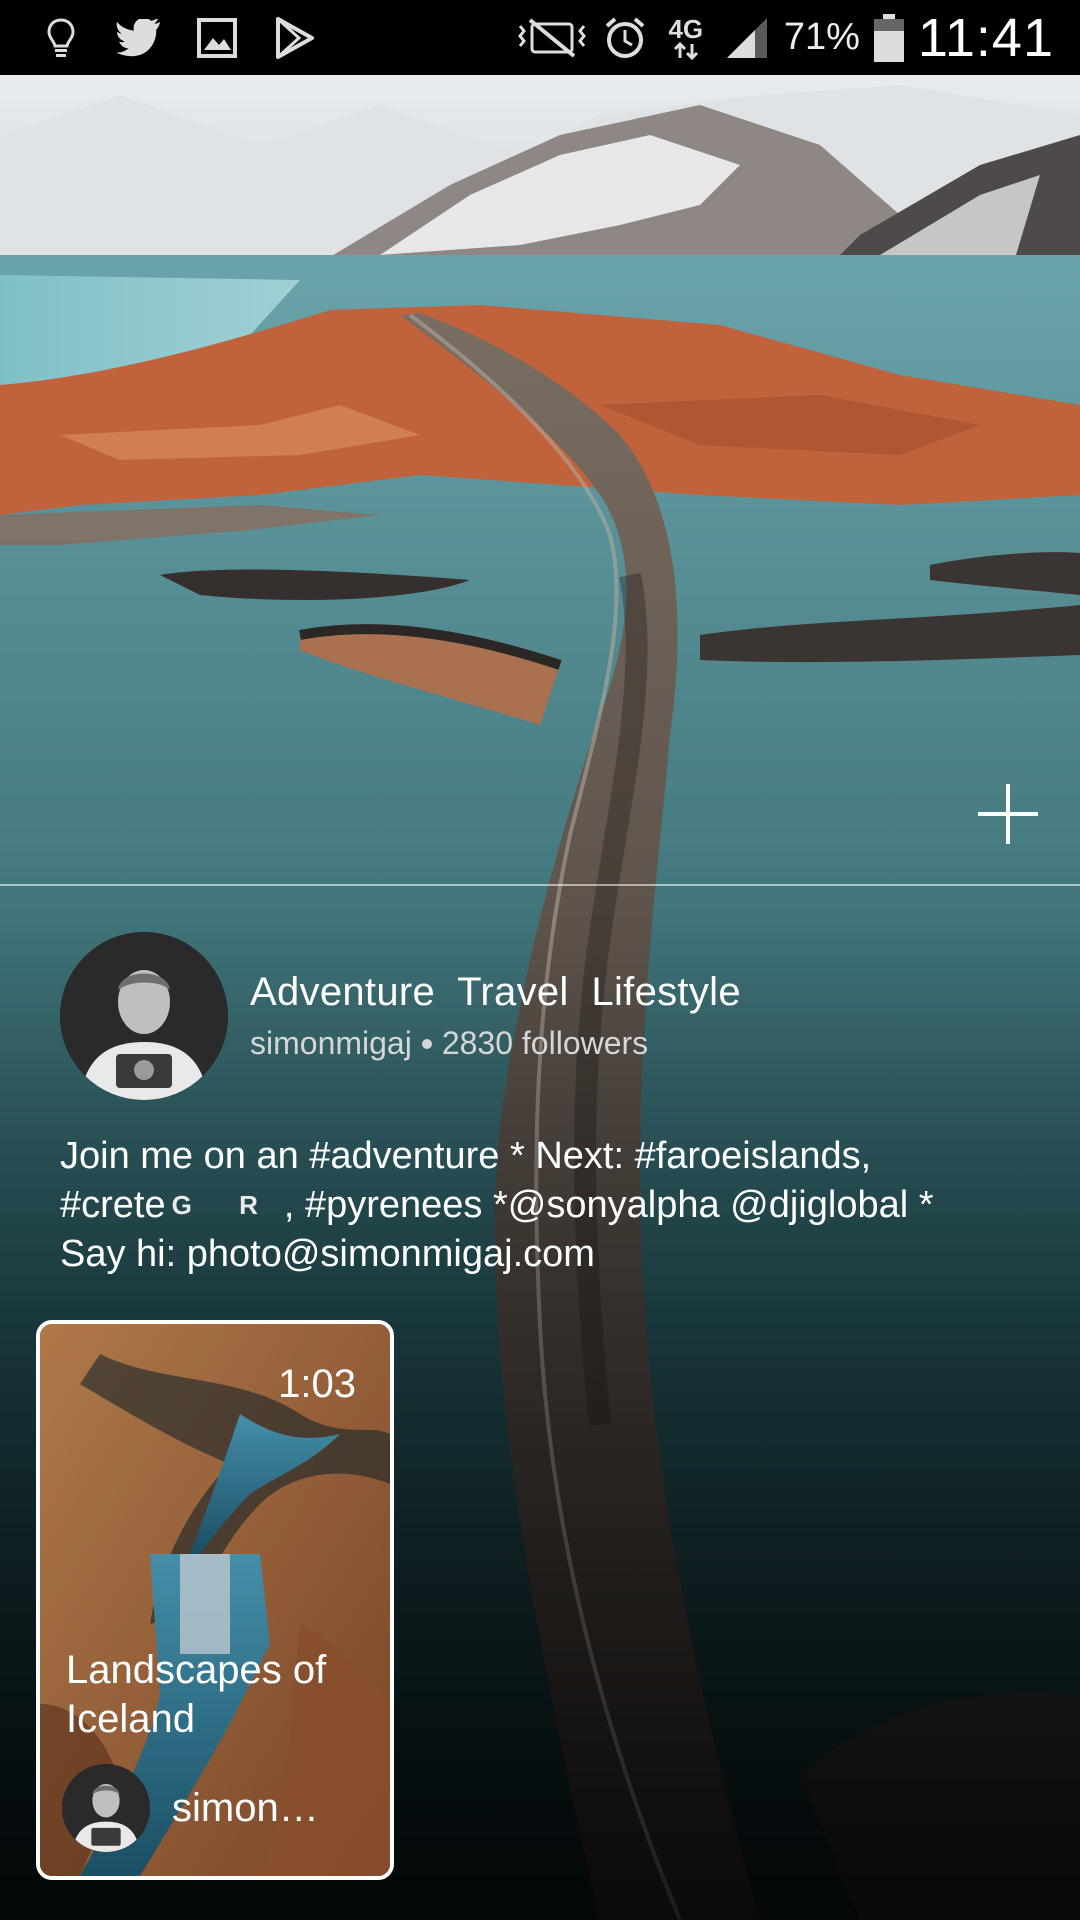 The height and width of the screenshot is (1920, 1080). I want to click on profile-meta: simonmigaj 2830 followers, so click(495, 1043).